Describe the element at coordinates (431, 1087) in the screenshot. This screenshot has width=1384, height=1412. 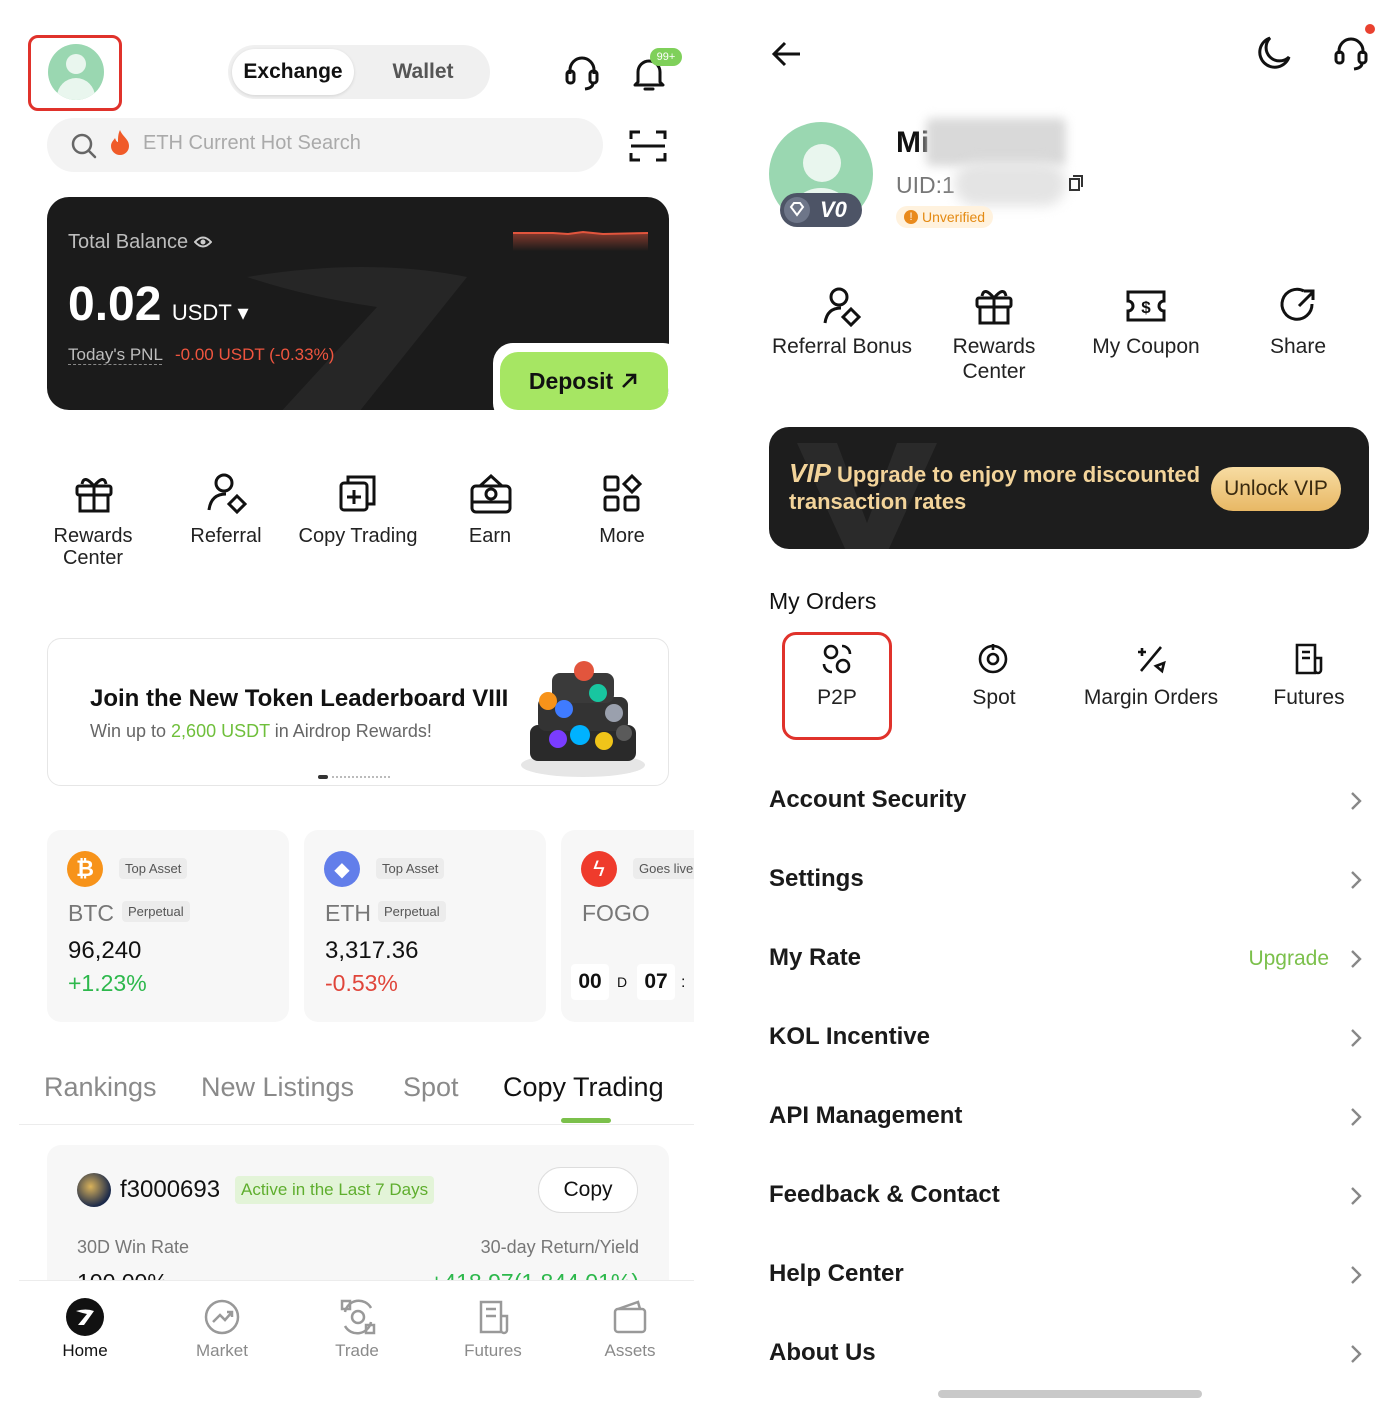
I see `tab-spot: Spot` at that location.